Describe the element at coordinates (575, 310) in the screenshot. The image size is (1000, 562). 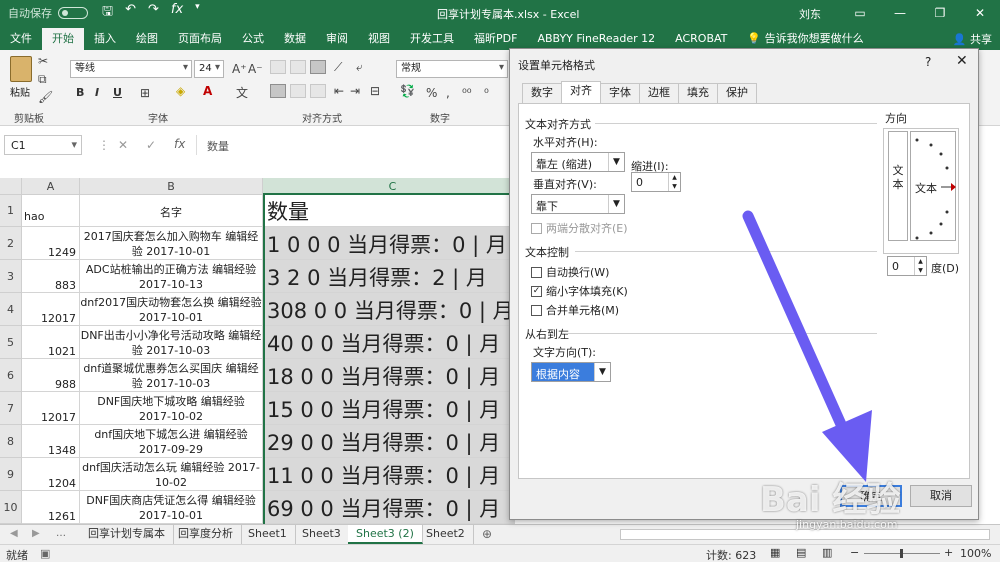
I see `merge-cells-checkbox: 合并单元格(M)` at that location.